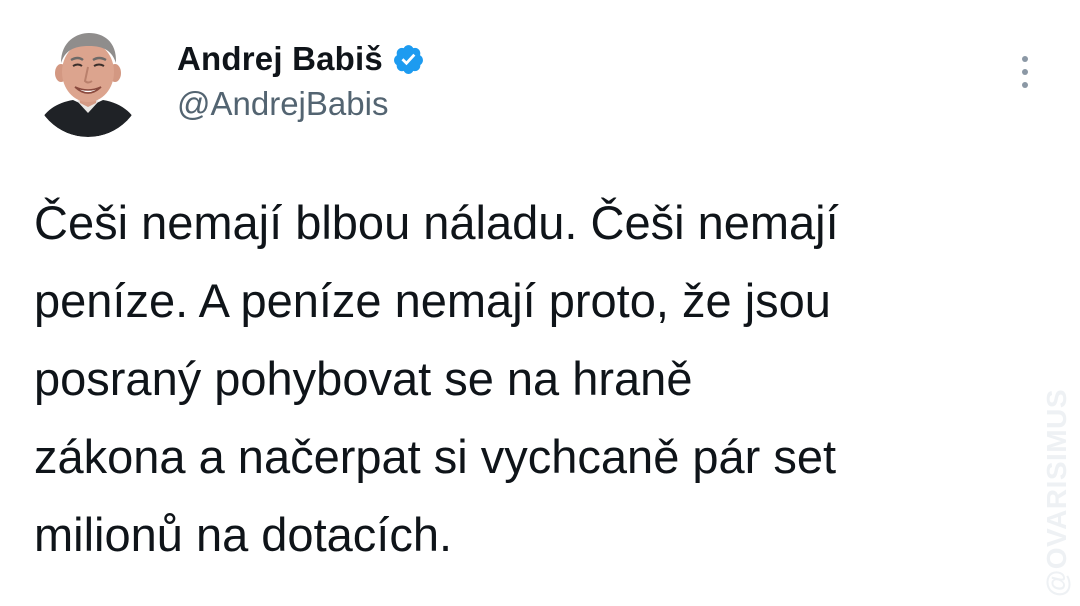 This screenshot has height=606, width=1080. What do you see at coordinates (243, 534) in the screenshot?
I see `tweet-text-line: milionů na dotacích.` at bounding box center [243, 534].